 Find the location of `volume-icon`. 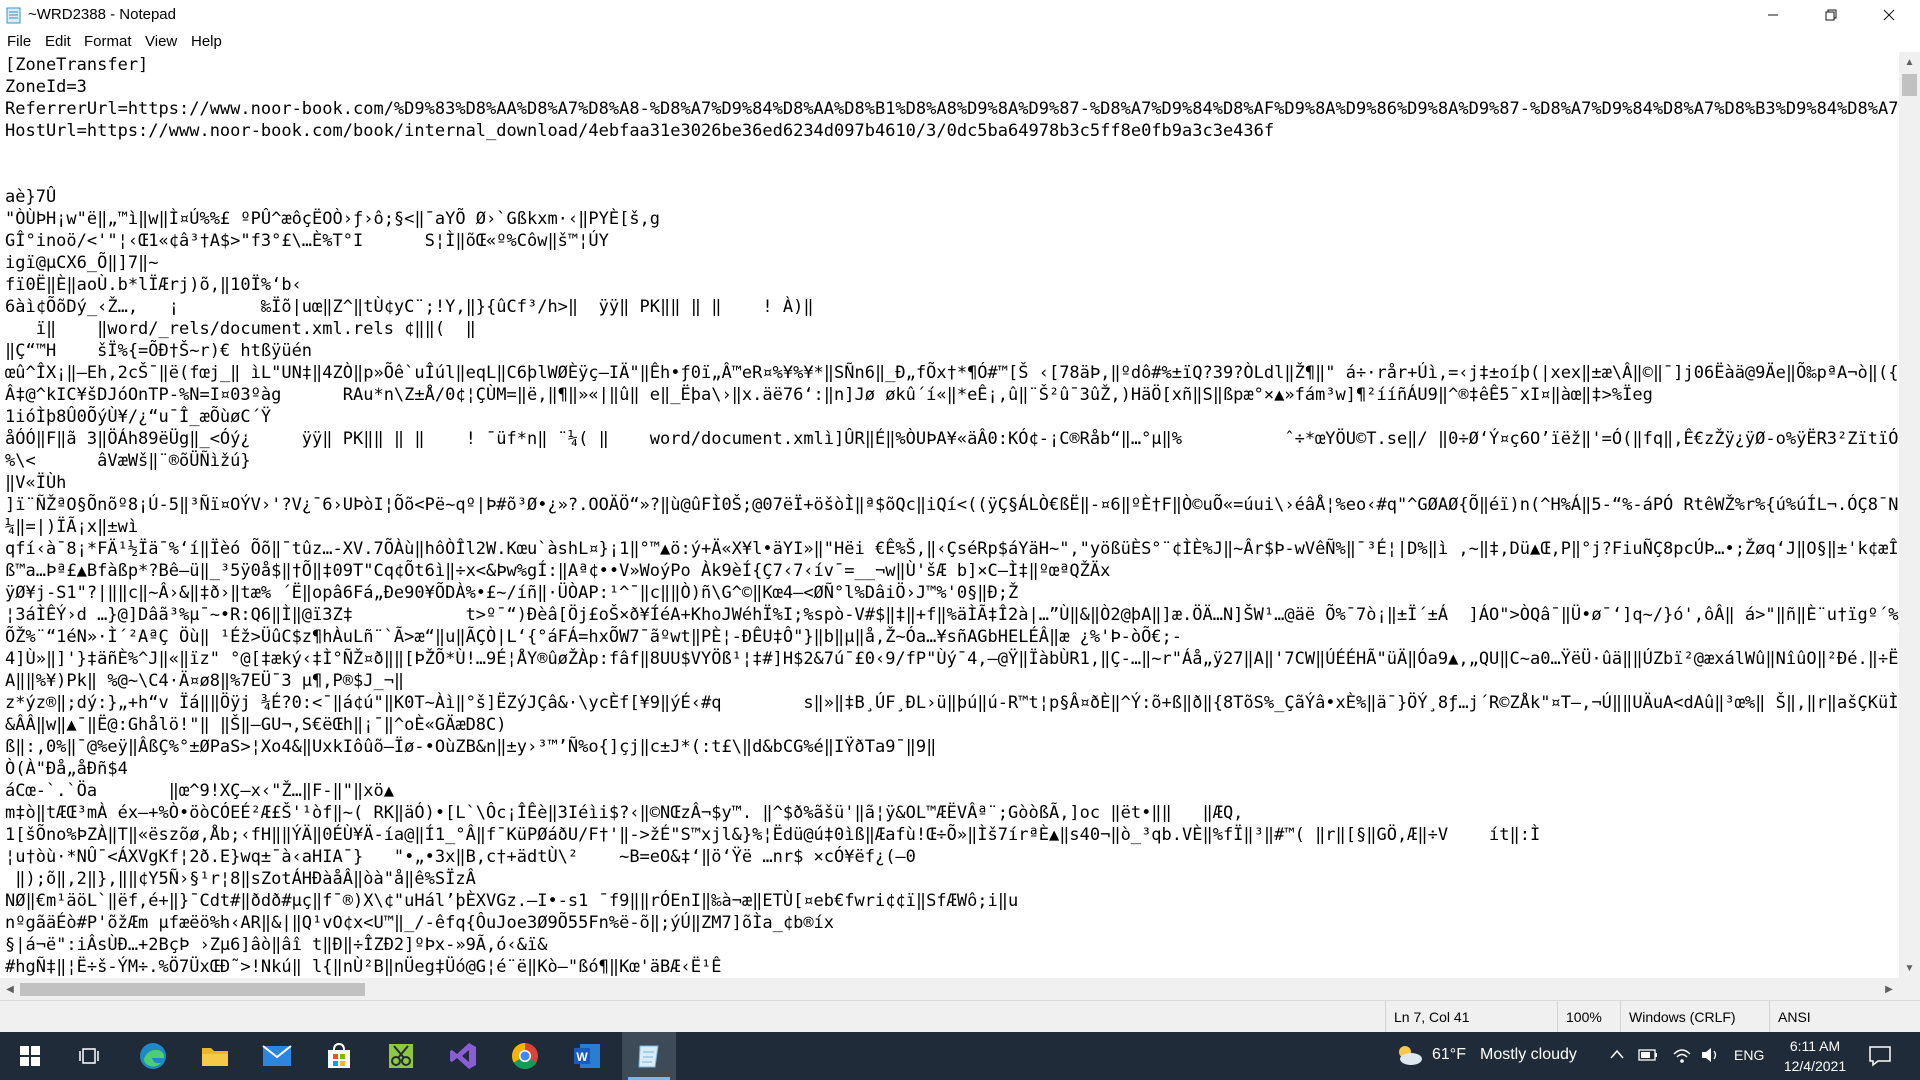

volume-icon is located at coordinates (1710, 1055).